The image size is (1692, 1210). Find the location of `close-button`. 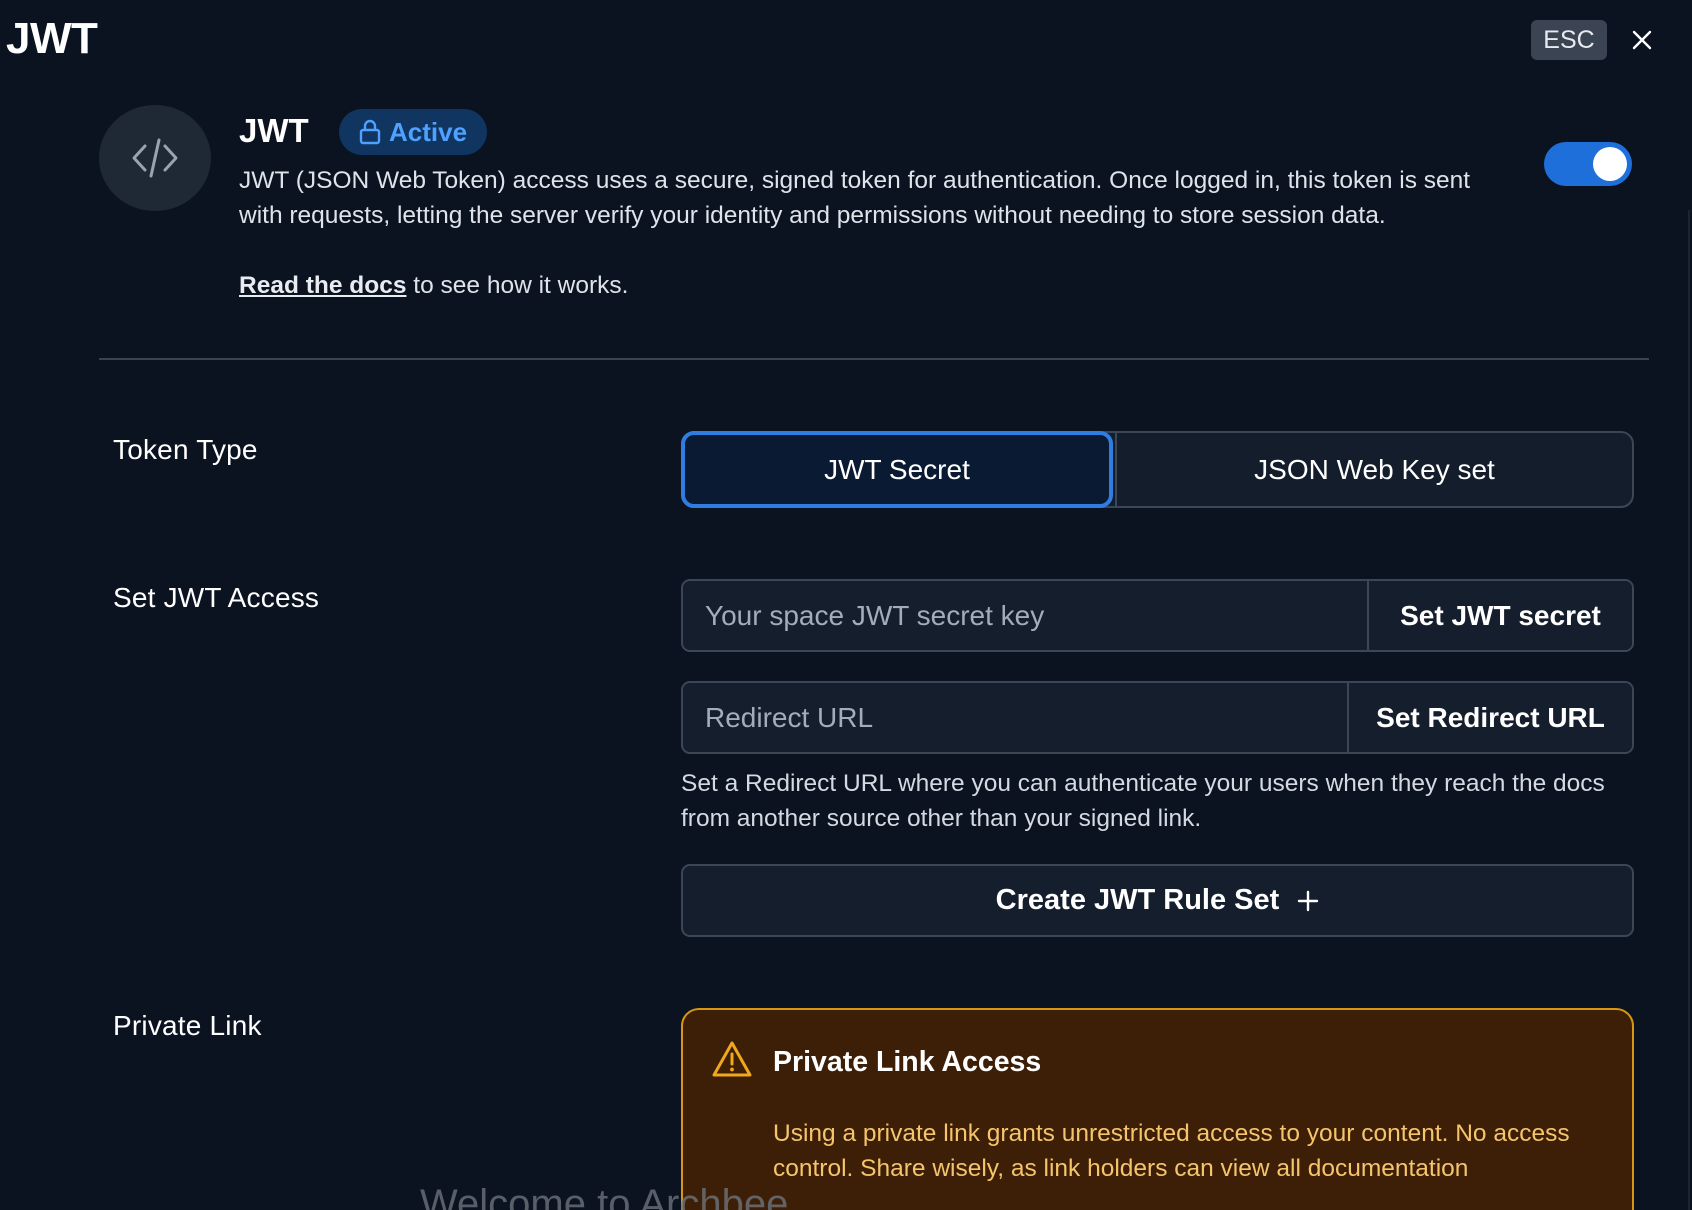

close-button is located at coordinates (1642, 40).